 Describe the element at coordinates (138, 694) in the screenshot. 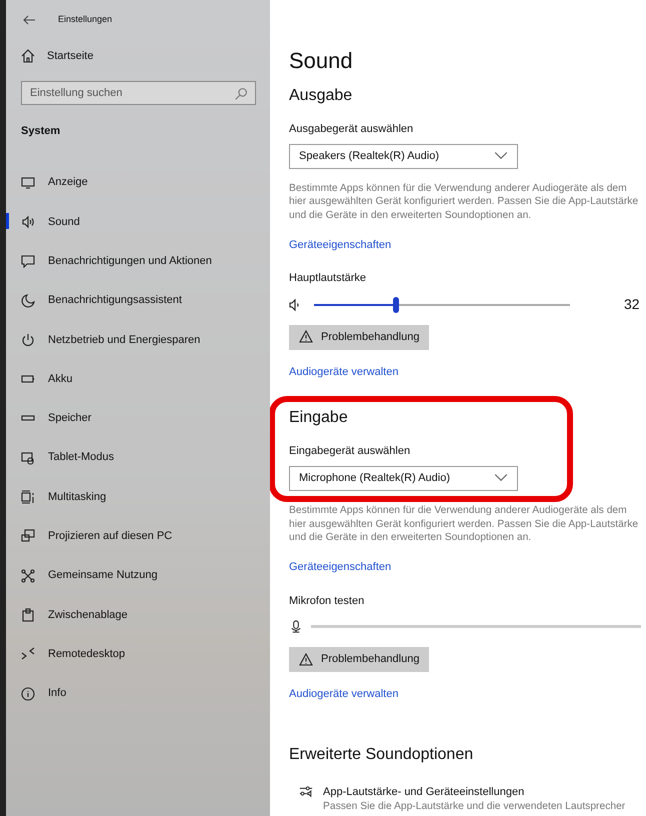

I see `sidebar-item: Info` at that location.